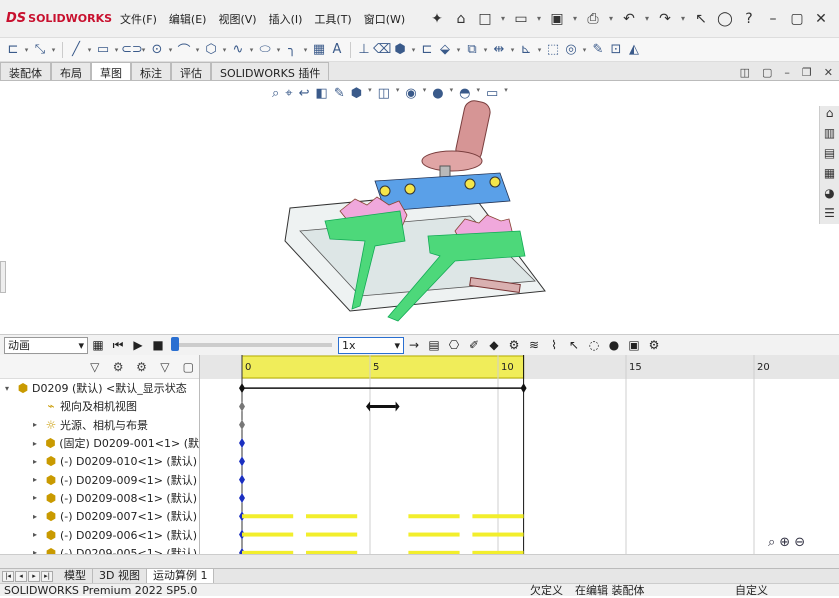 The height and width of the screenshot is (598, 839). I want to click on move-icon: ⇹, so click(499, 49).